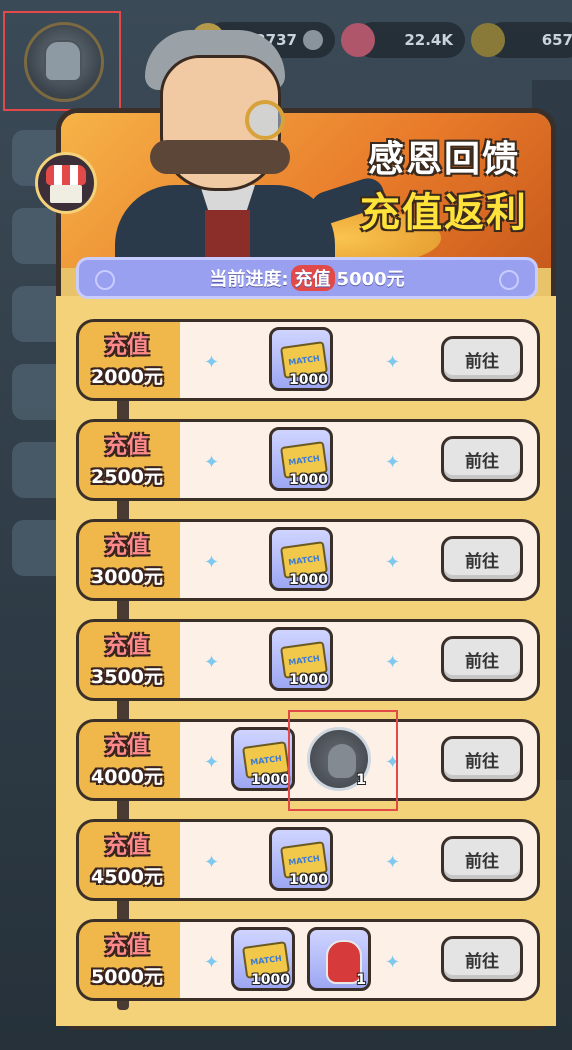 The width and height of the screenshot is (572, 1050). What do you see at coordinates (444, 184) in the screenshot?
I see `event-title: 感恩回馈 充值返利` at bounding box center [444, 184].